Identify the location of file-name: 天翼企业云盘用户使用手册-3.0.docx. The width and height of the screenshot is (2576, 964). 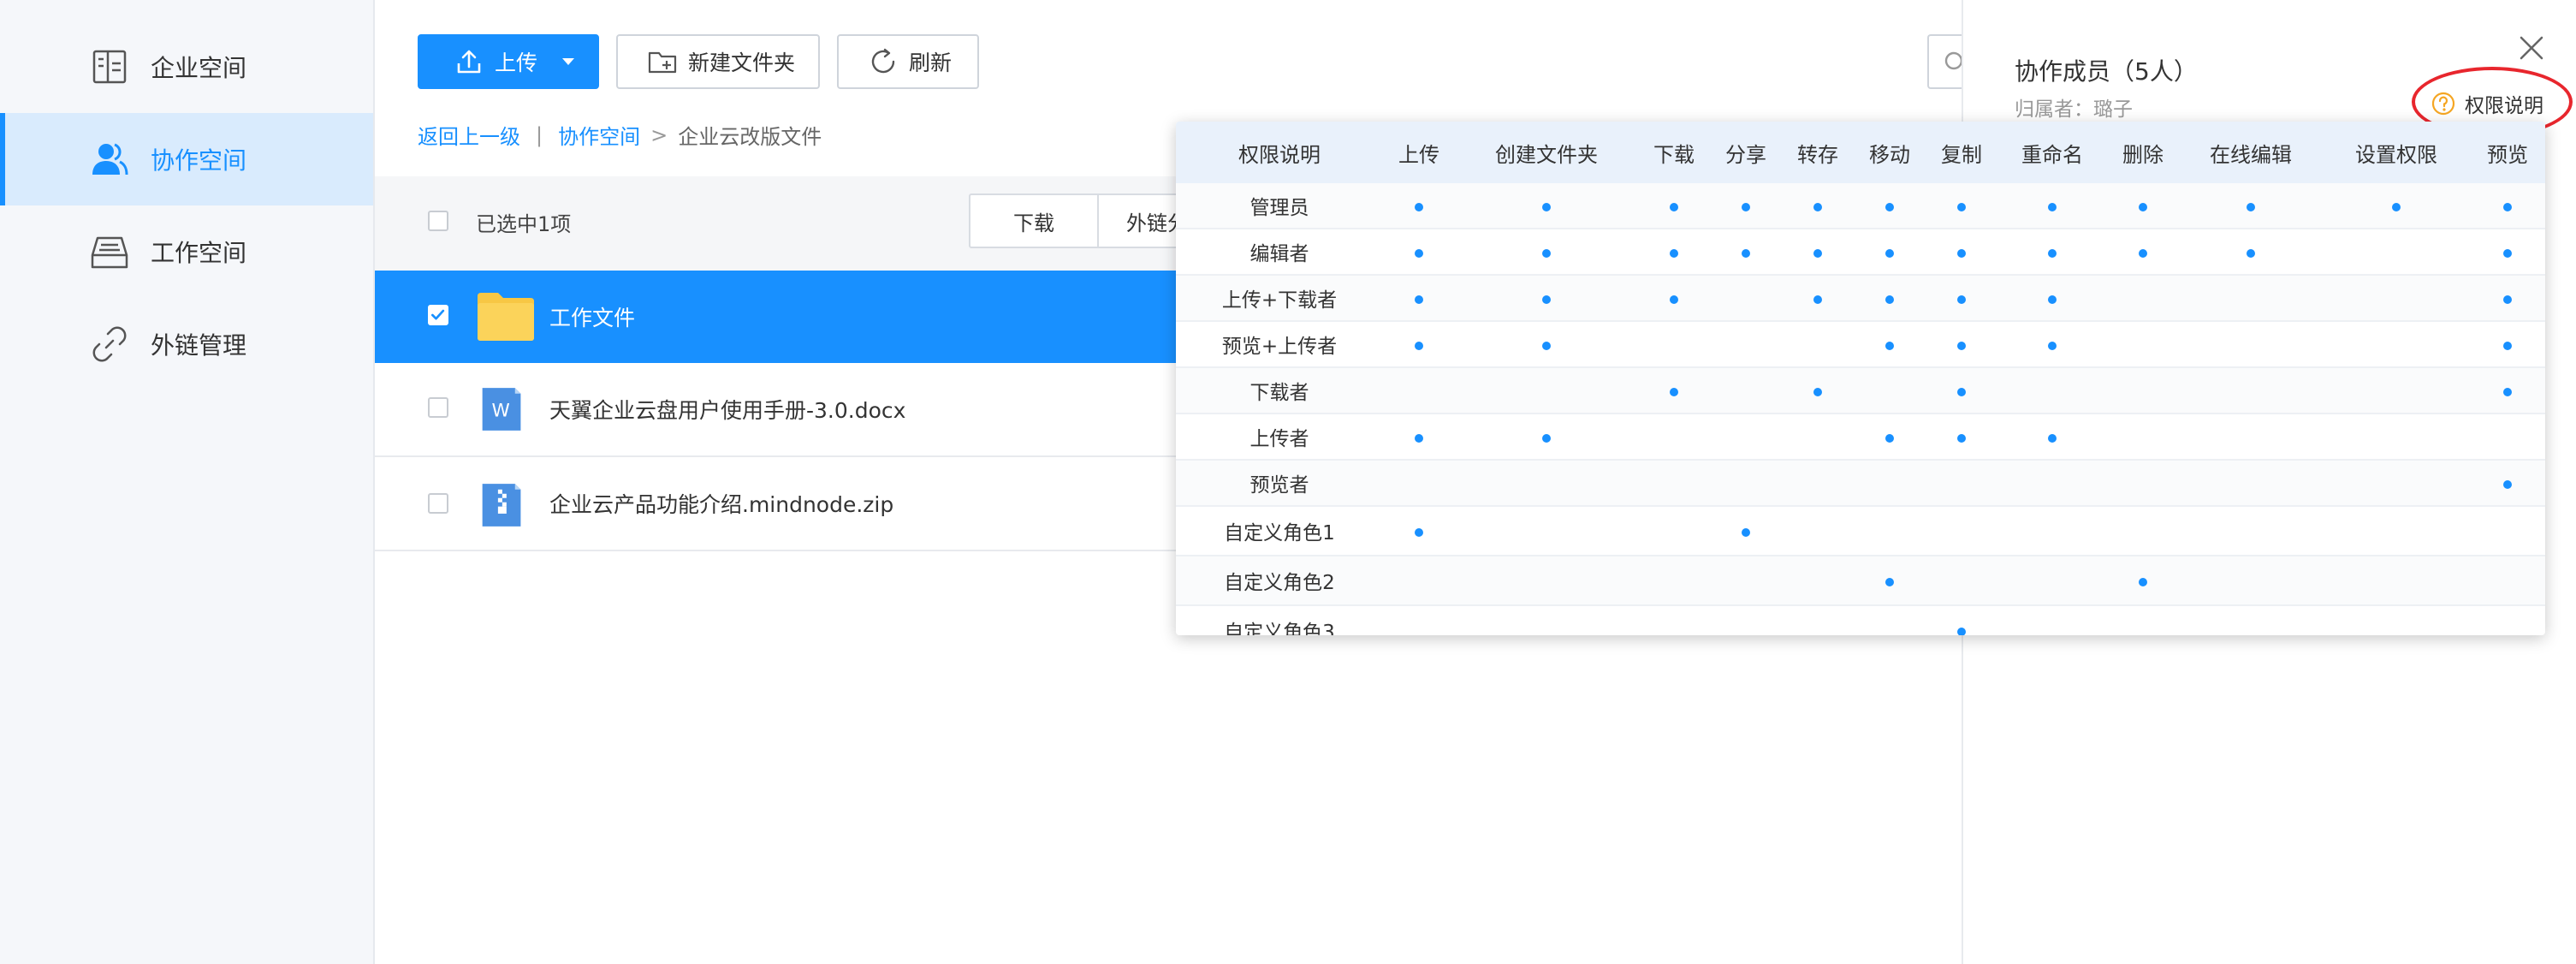
(727, 410).